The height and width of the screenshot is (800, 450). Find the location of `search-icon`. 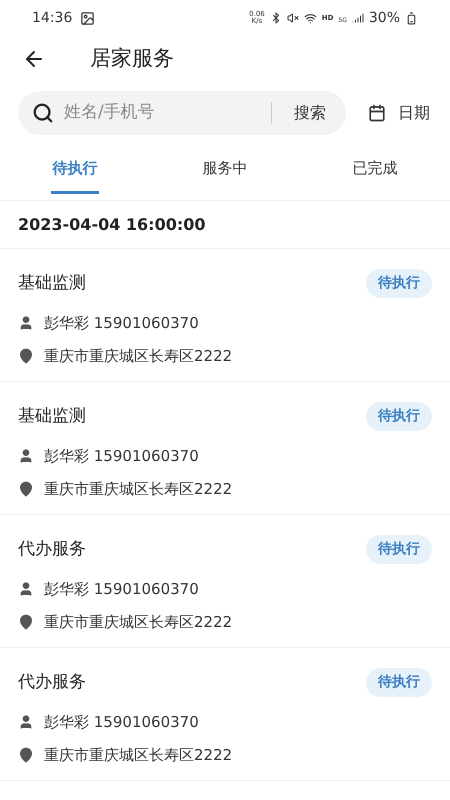

search-icon is located at coordinates (43, 113).